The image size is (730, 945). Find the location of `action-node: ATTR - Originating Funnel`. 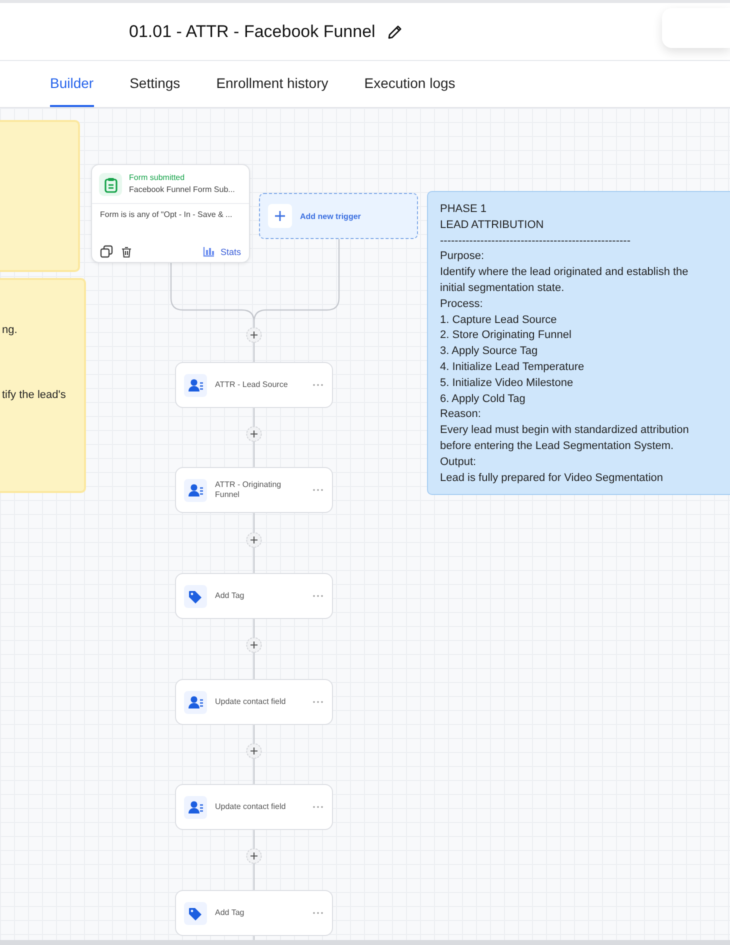

action-node: ATTR - Originating Funnel is located at coordinates (254, 490).